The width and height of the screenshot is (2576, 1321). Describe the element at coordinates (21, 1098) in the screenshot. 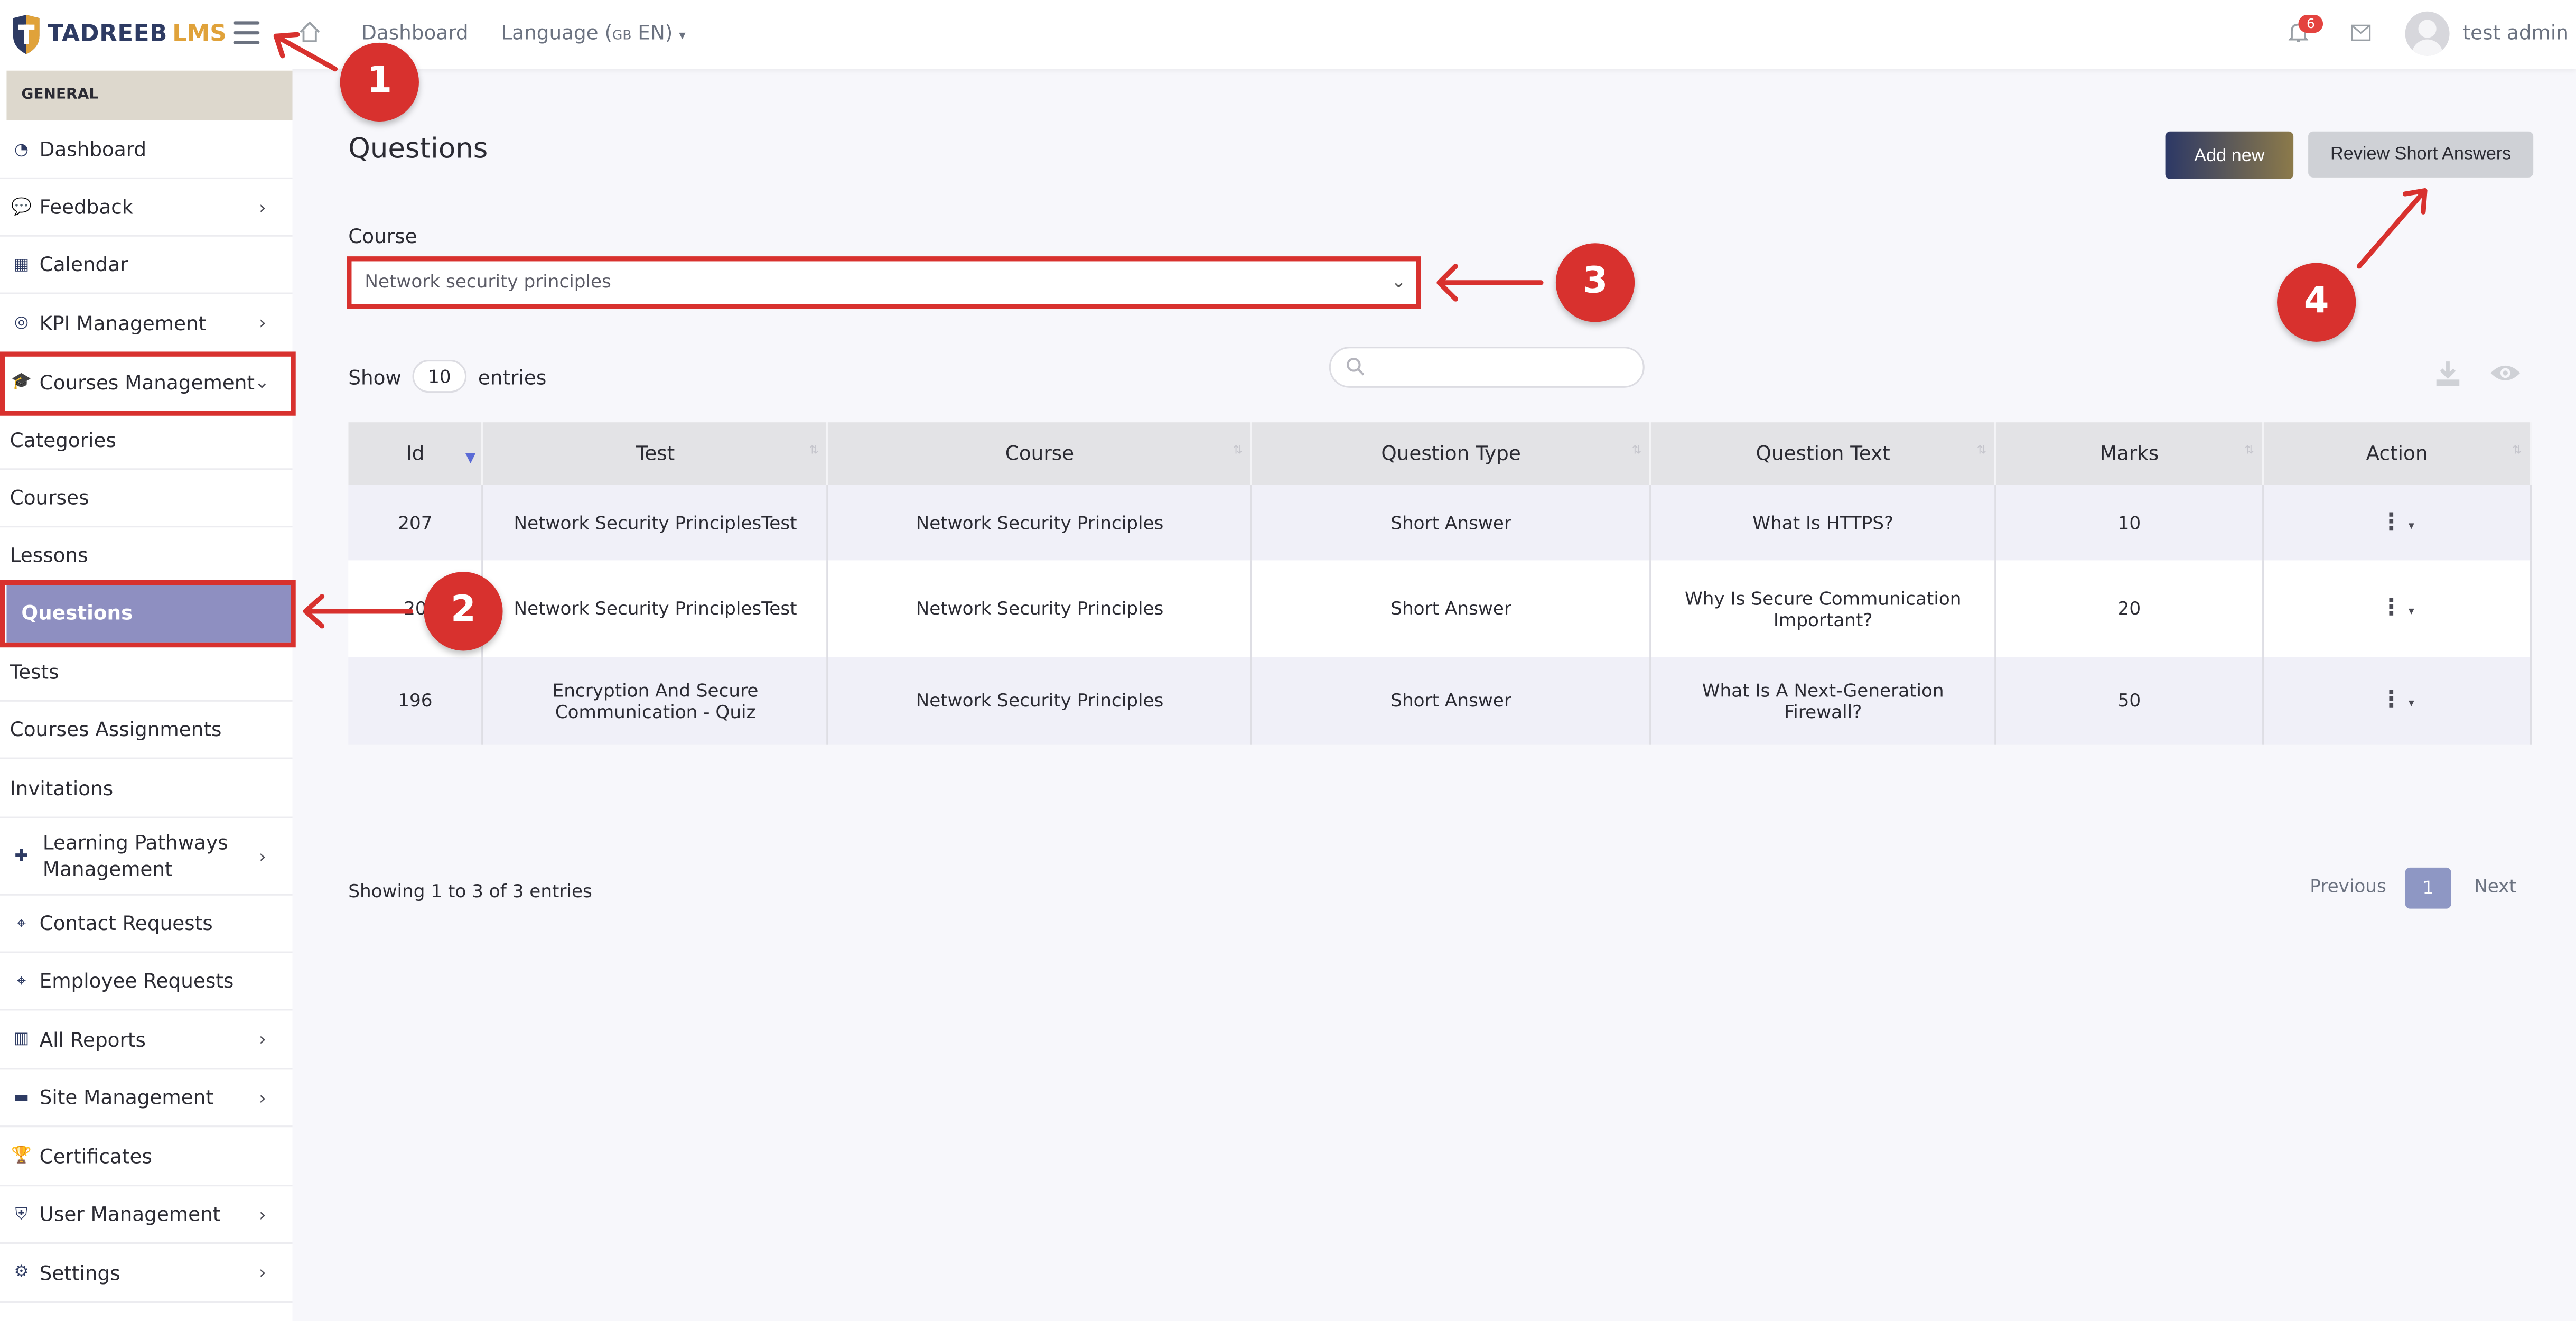

I see `folder-icon: ▬` at that location.